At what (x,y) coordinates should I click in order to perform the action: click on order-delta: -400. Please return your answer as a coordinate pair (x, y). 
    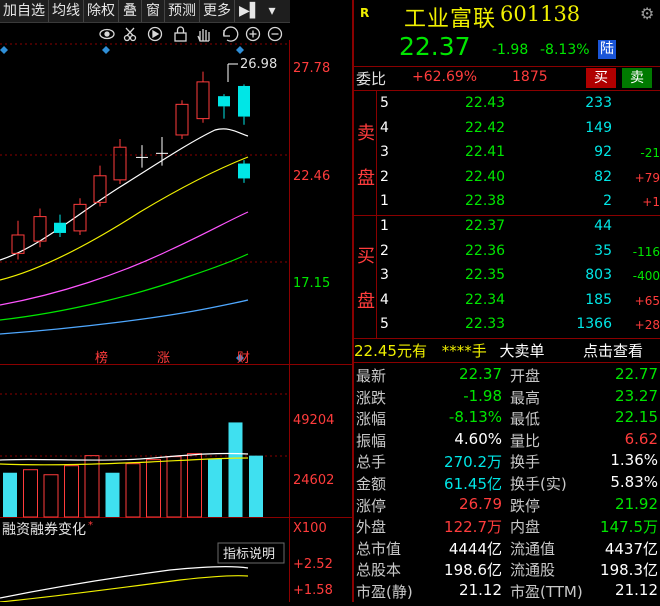
    Looking at the image, I should click on (646, 276).